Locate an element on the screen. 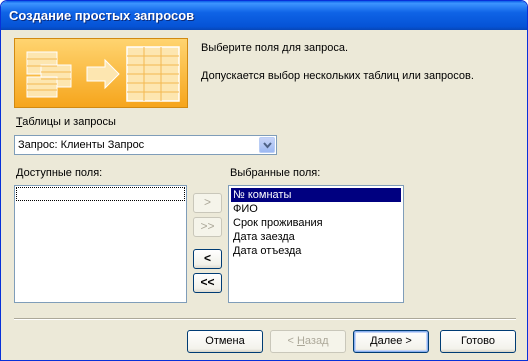 The height and width of the screenshot is (361, 528). available-fields-list is located at coordinates (100, 244).